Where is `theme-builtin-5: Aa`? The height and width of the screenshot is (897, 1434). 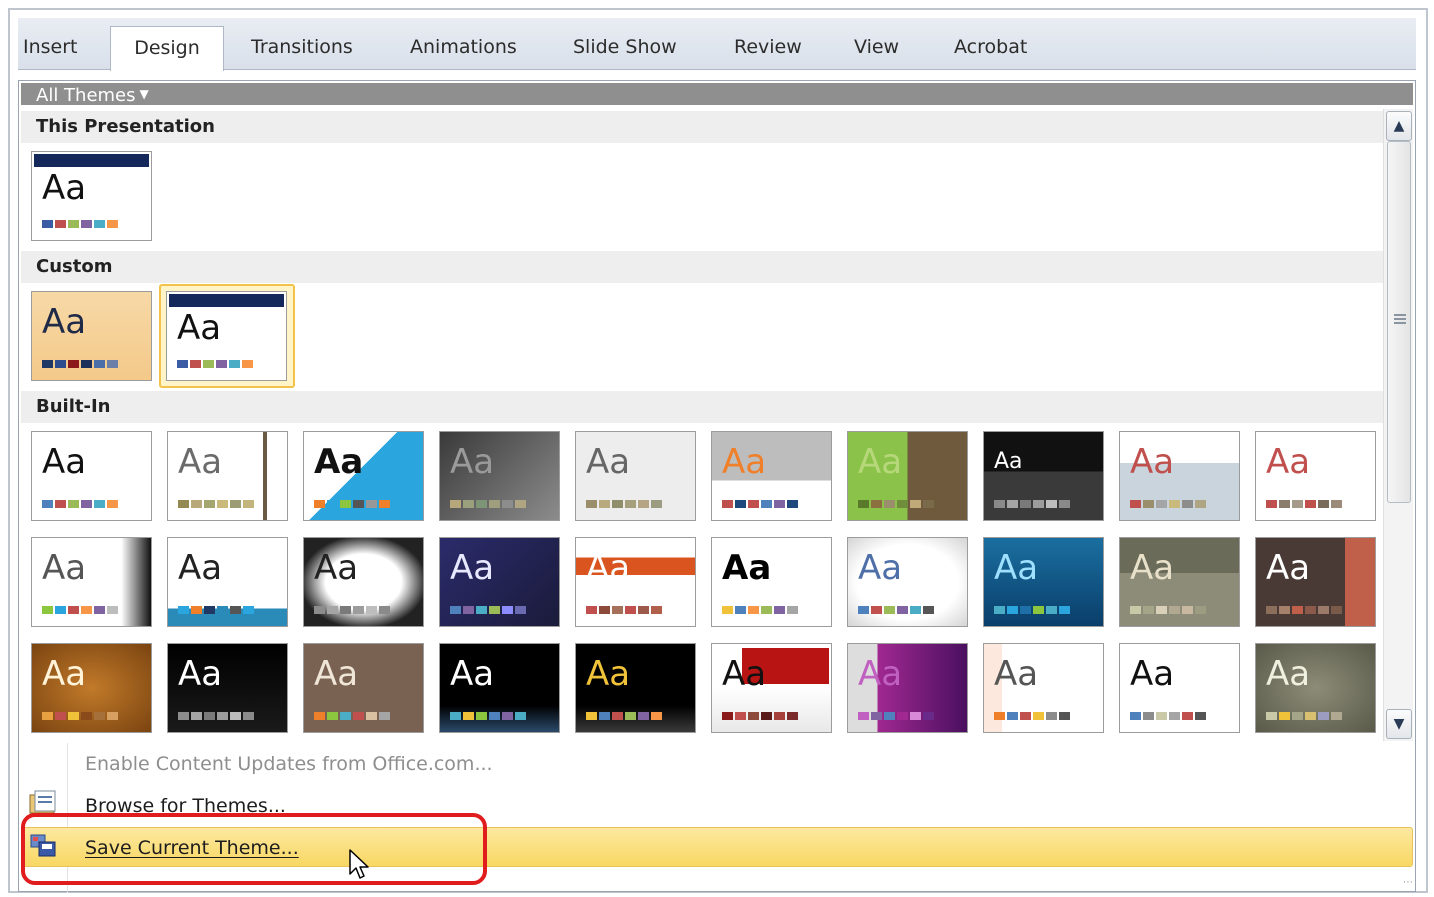
theme-builtin-5: Aa is located at coordinates (635, 476).